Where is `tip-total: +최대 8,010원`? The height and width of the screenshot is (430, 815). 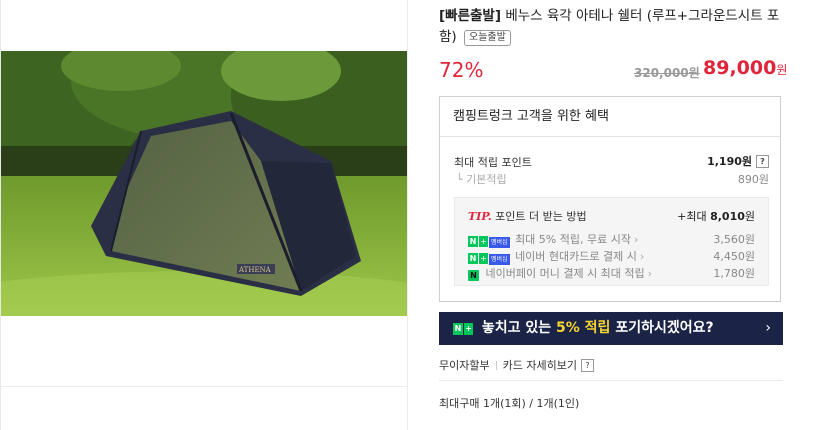 tip-total: +최대 8,010원 is located at coordinates (716, 216).